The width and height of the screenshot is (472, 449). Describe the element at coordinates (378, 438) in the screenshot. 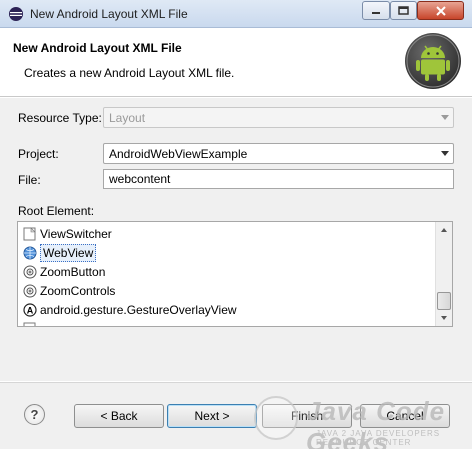

I see `watermark-subtitle: JAVA 2 JAVA DEVELOPERS RESOURCE CENTER` at that location.